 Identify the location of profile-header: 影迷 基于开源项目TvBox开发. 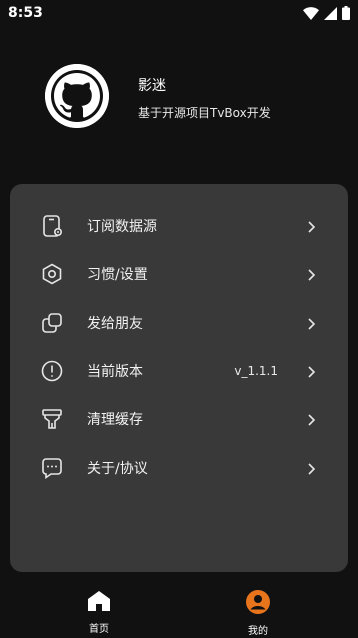
(179, 97).